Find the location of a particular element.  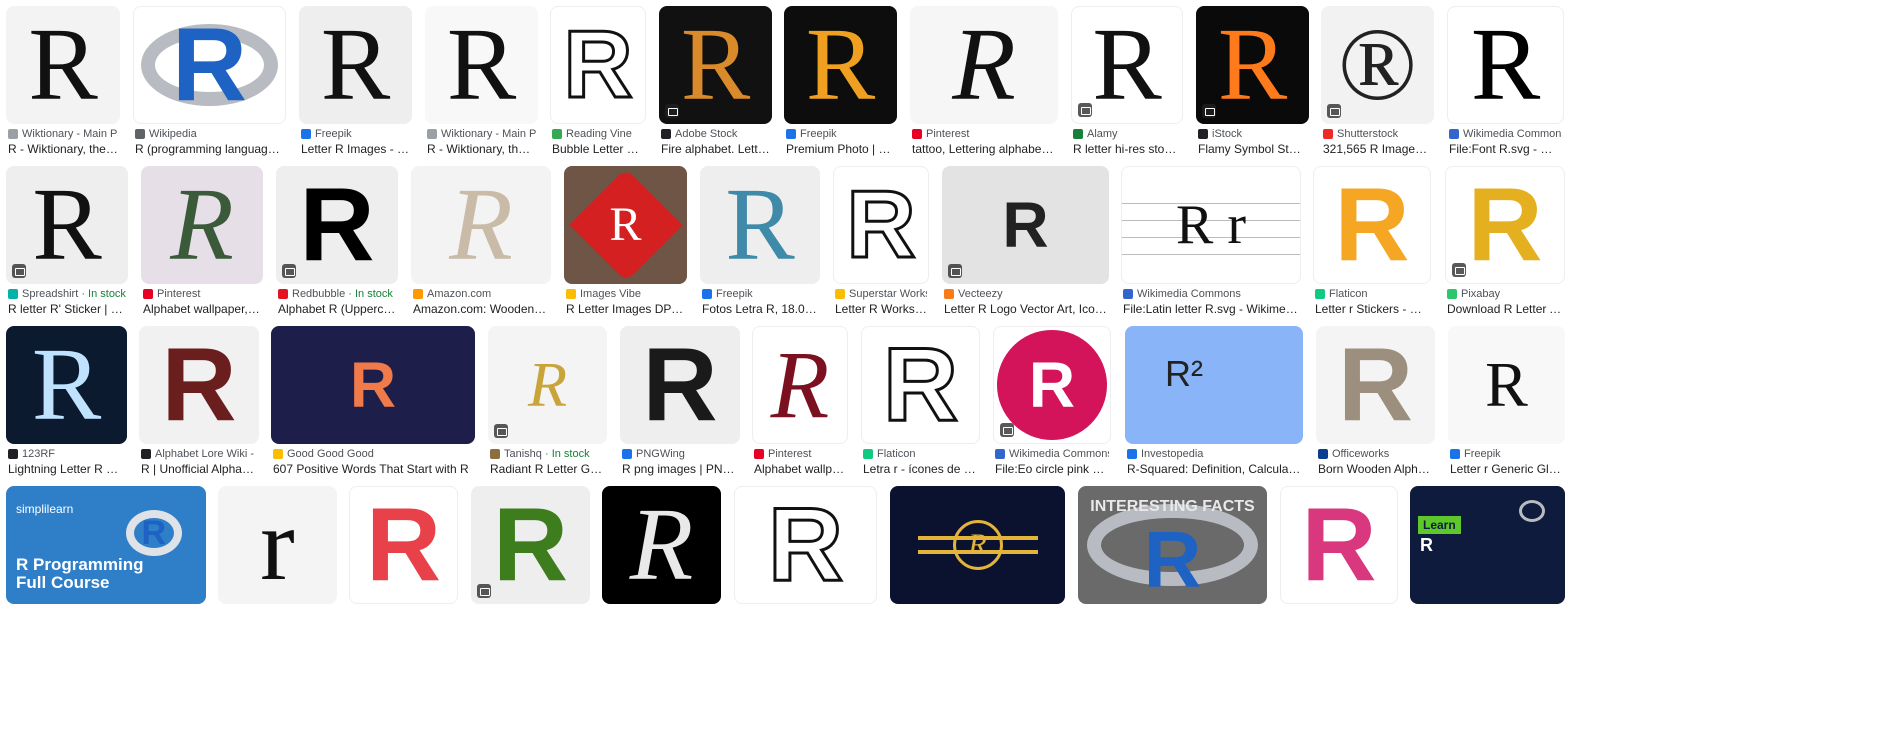

thumbnail: RR Programming Full CoursesimplilearnR is located at coordinates (106, 545).